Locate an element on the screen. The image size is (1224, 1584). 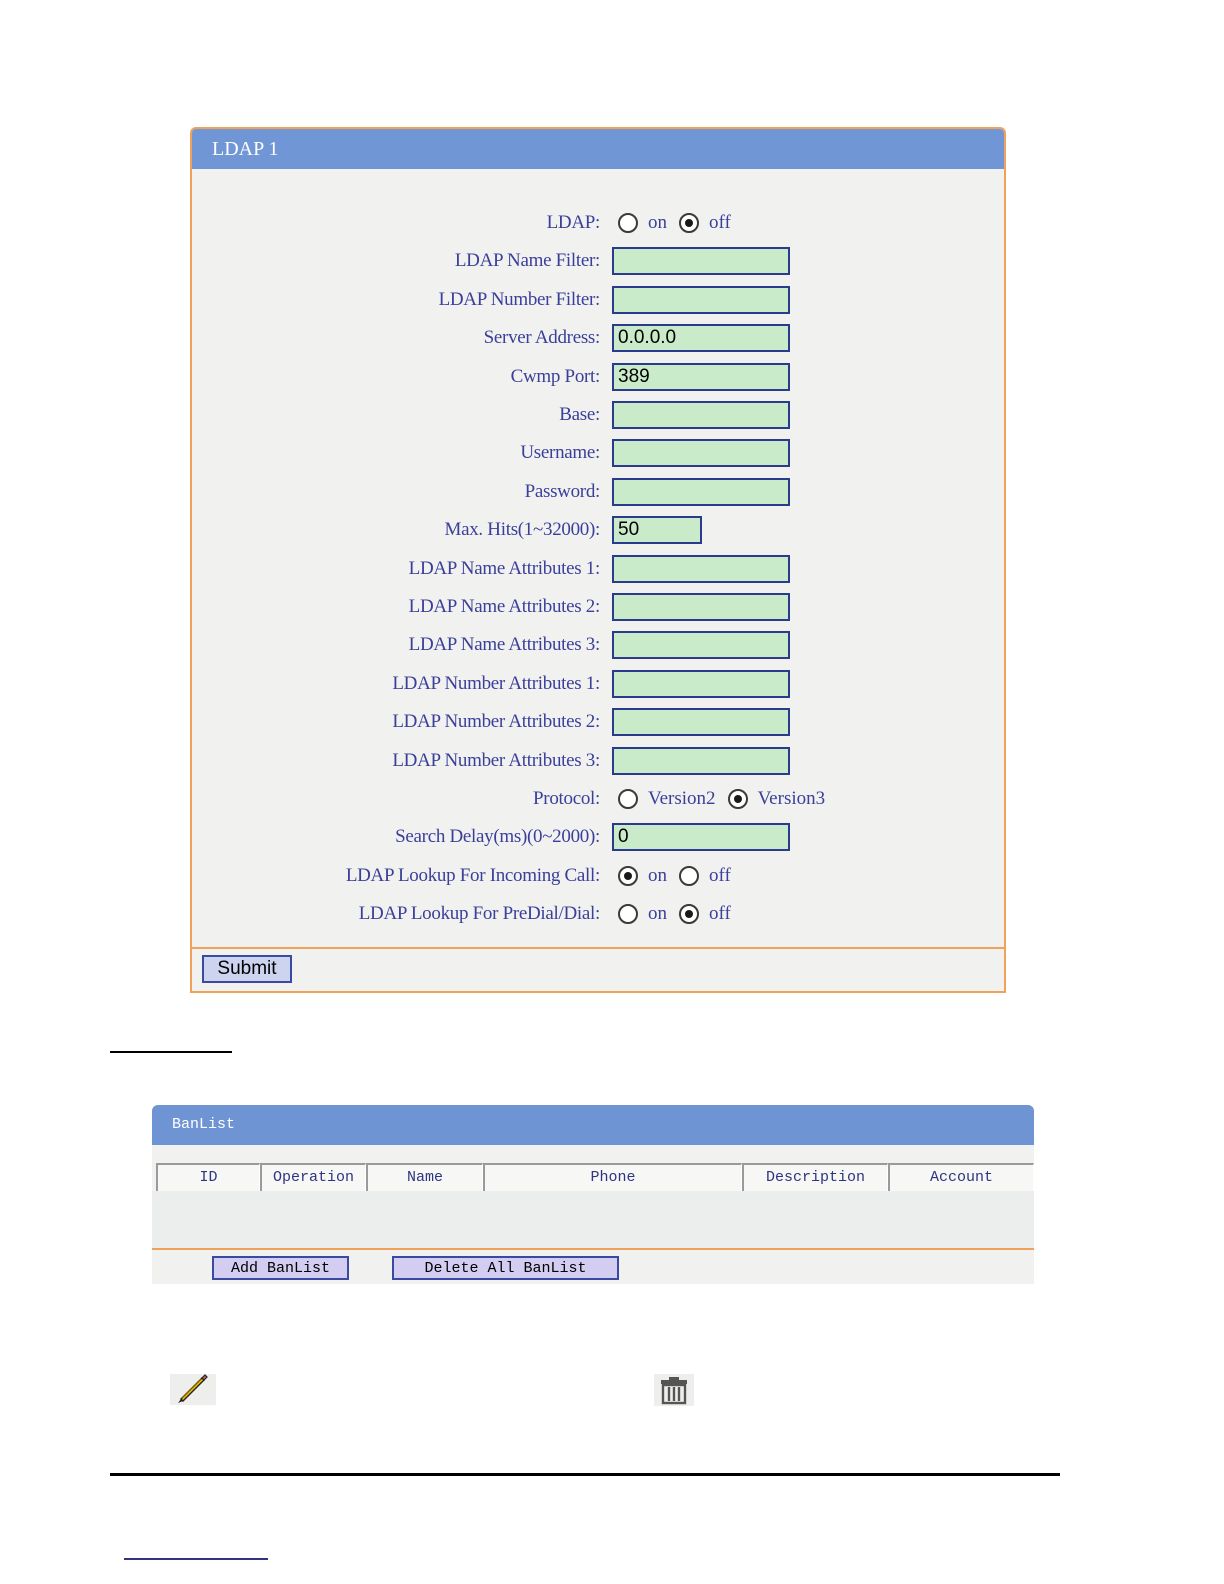
base-input is located at coordinates (701, 415).